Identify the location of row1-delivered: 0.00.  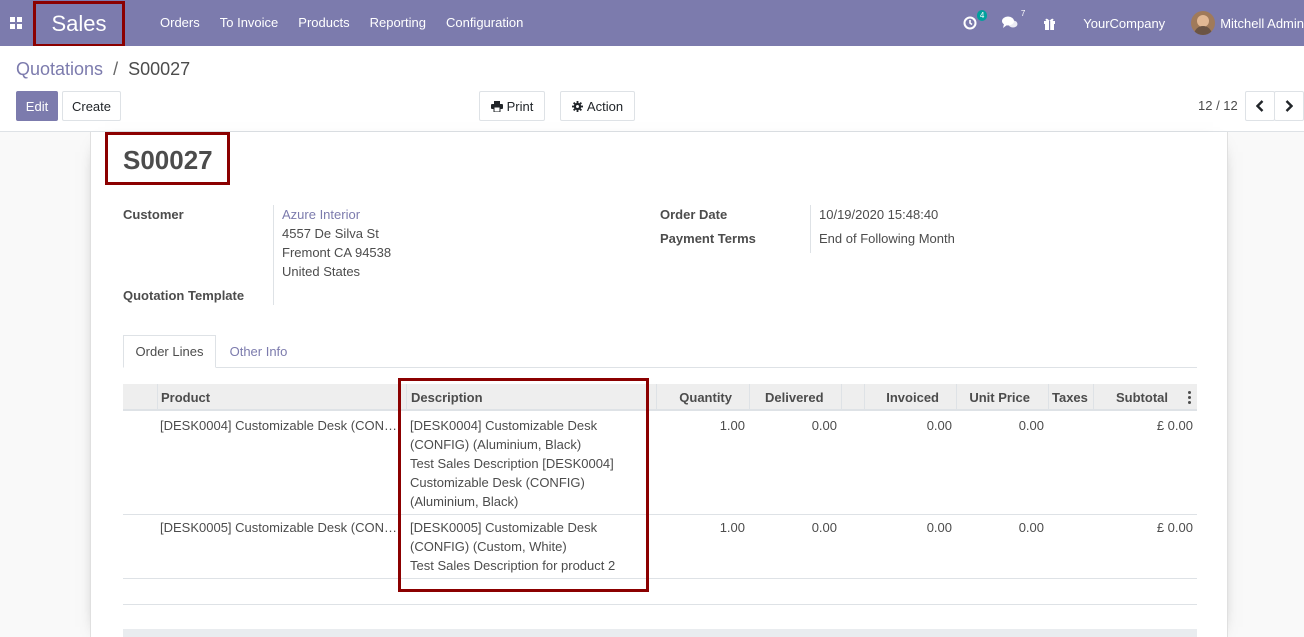
(803, 425).